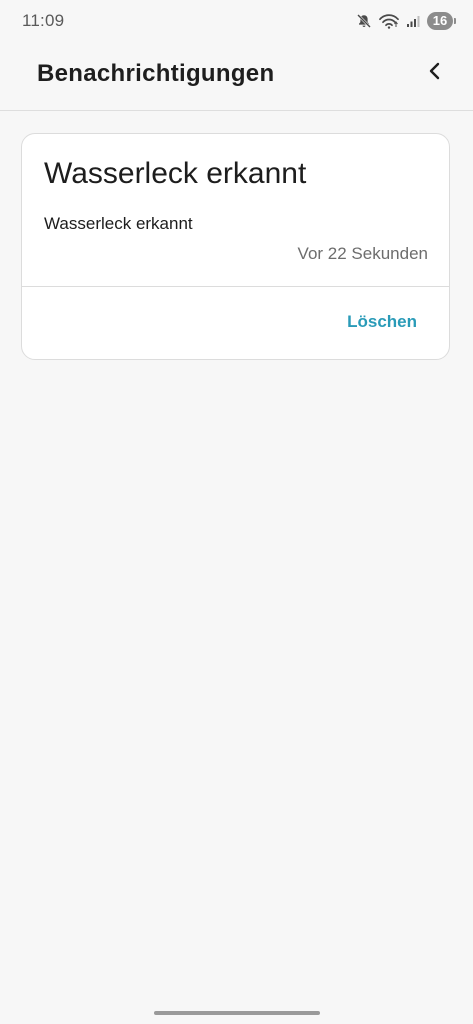 The image size is (473, 1024). What do you see at coordinates (362, 253) in the screenshot?
I see `notification-timestamp: Vor 22 Sekunden` at bounding box center [362, 253].